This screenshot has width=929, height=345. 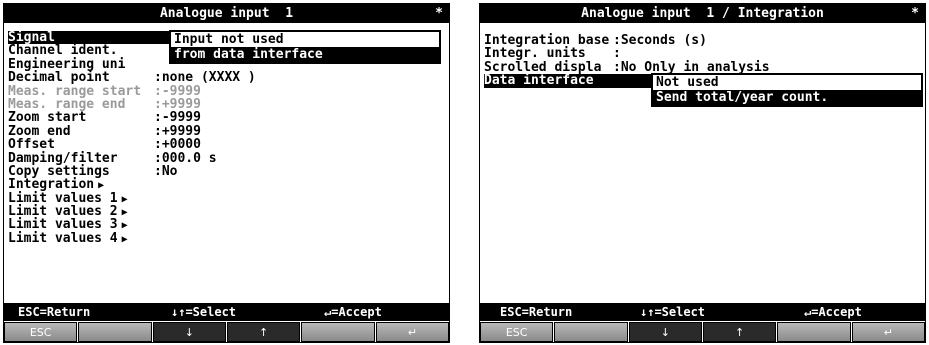 I want to click on damping-filter-value: :000.0 s, so click(x=185, y=158).